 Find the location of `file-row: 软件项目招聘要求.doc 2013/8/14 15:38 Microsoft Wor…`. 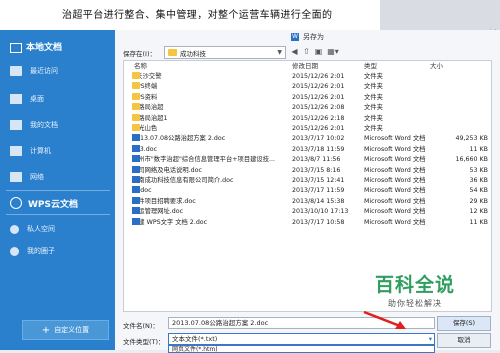

file-row: 软件项目招聘要求.doc 2013/8/14 15:38 Microsoft Wor… is located at coordinates (307, 201).